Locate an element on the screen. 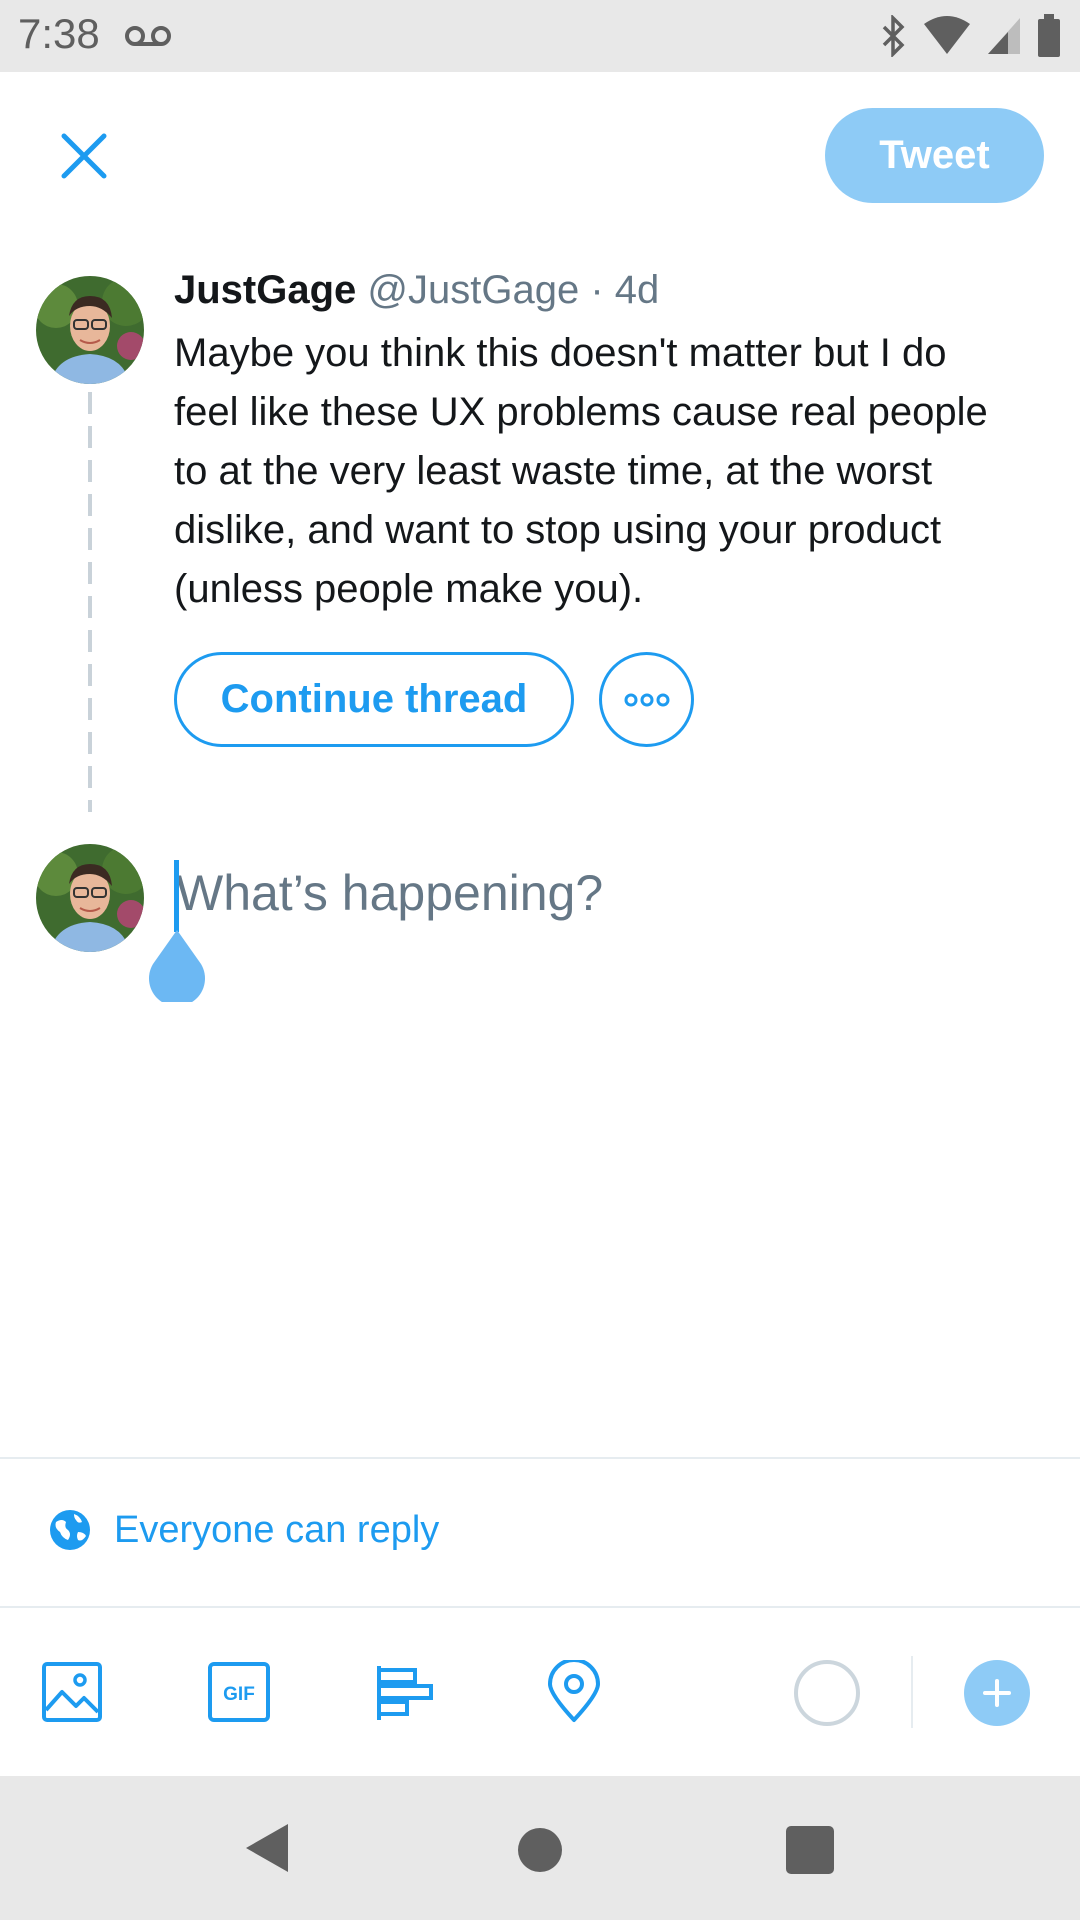 The width and height of the screenshot is (1080, 1920). svg-text: GIF is located at coordinates (239, 1694).